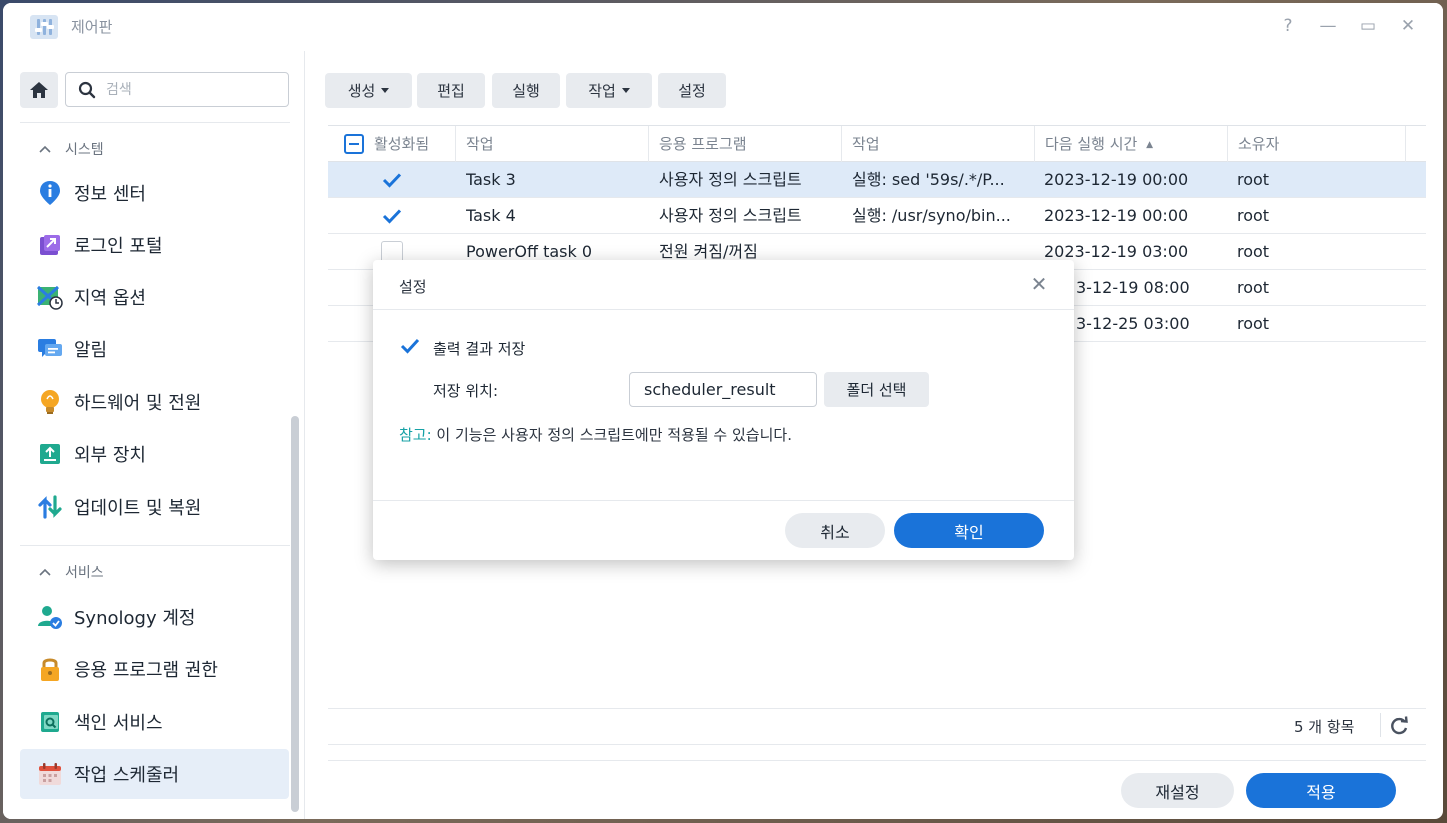  Describe the element at coordinates (92, 27) in the screenshot. I see `window-title: 제어판` at that location.